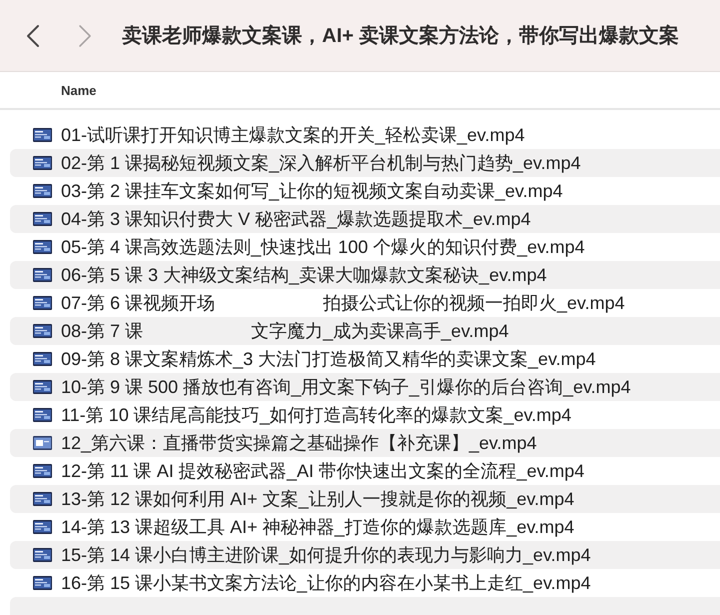 Image resolution: width=720 pixels, height=615 pixels. I want to click on file-row: 06-第 5 课 3 大神级文案结构_卖课大咖爆款文案秘诀_ev.mp4, so click(365, 275).